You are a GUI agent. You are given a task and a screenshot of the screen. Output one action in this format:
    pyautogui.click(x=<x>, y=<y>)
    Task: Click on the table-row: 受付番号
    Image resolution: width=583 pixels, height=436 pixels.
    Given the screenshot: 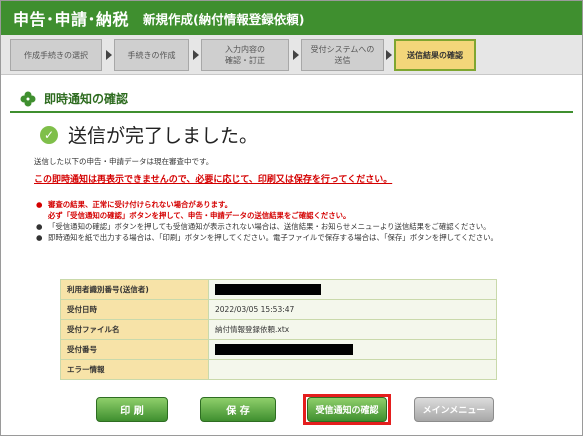 What is the action you would take?
    pyautogui.click(x=278, y=349)
    